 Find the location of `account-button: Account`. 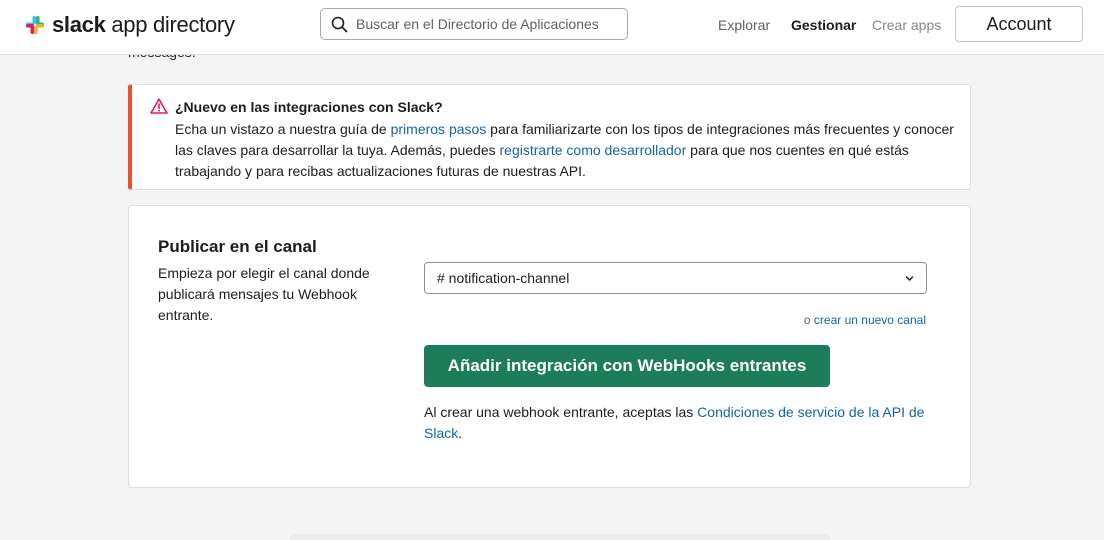

account-button: Account is located at coordinates (1019, 24).